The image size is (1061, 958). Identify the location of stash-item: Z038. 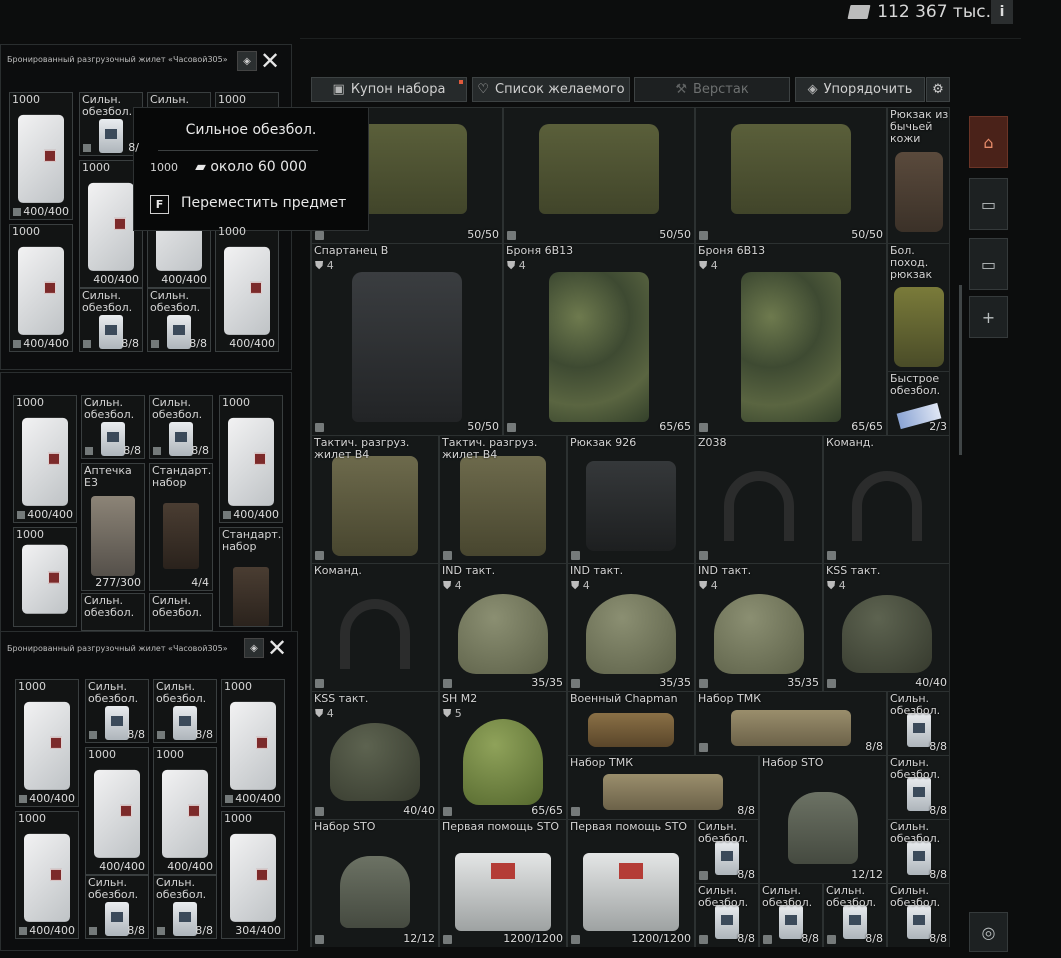
(759, 499).